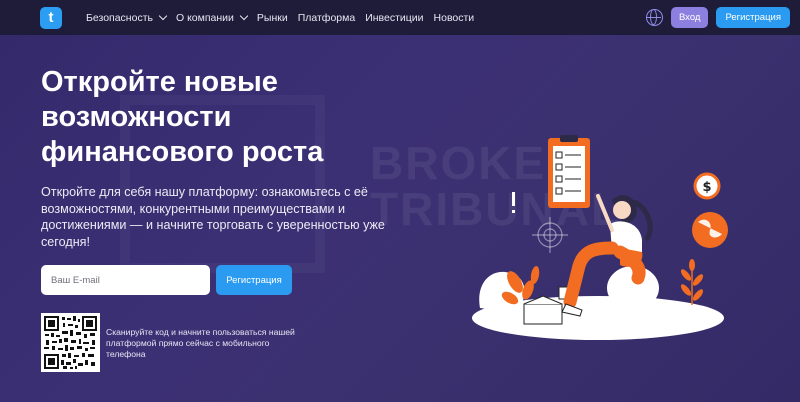  What do you see at coordinates (753, 17) in the screenshot?
I see `register-button-top: Регистрация` at bounding box center [753, 17].